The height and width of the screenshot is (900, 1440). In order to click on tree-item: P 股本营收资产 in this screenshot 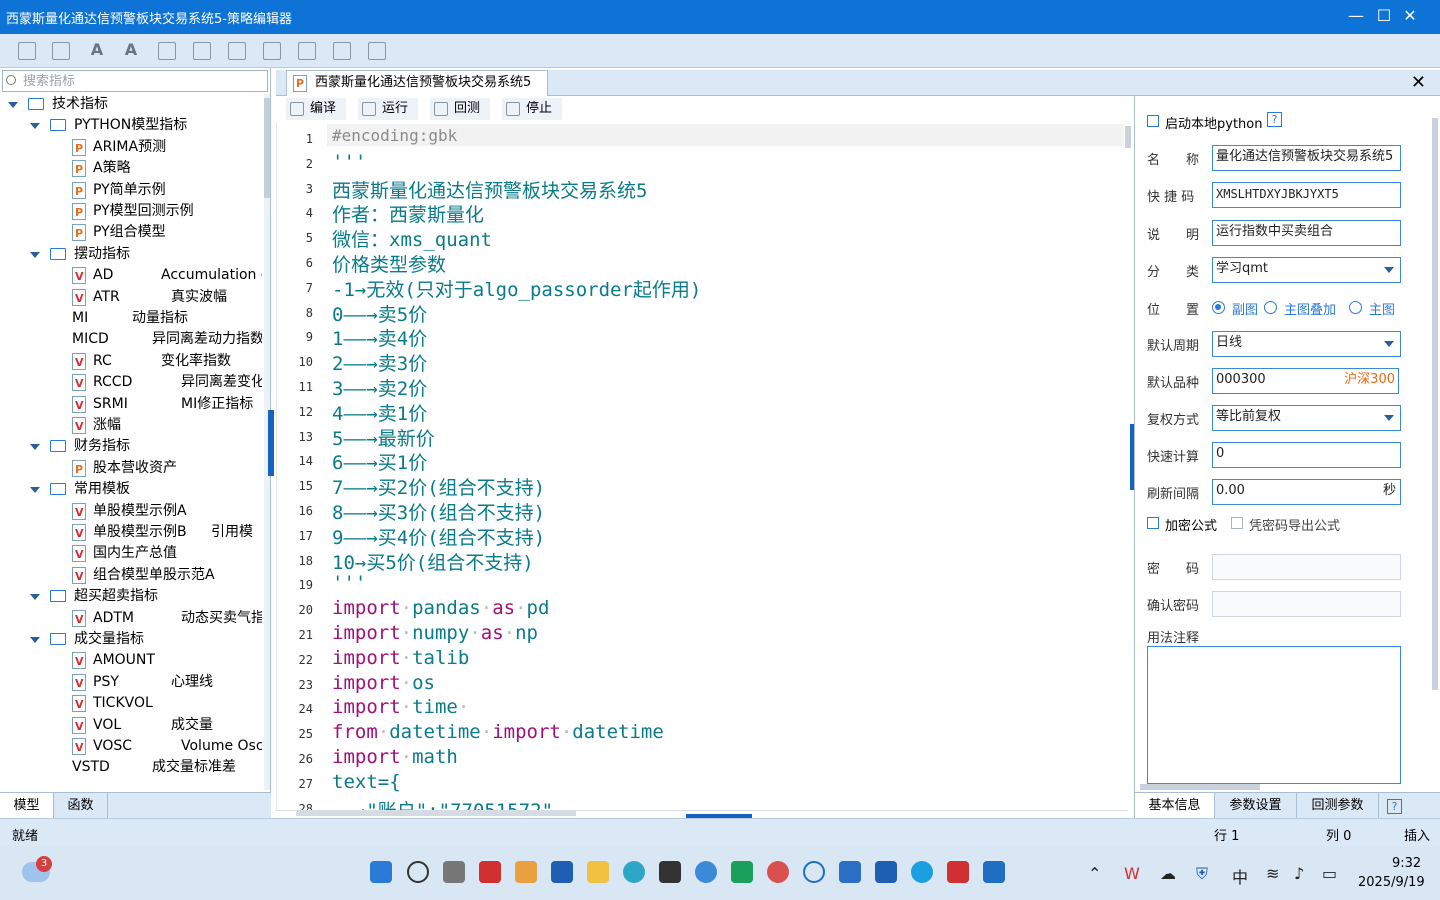, I will do `click(131, 468)`.